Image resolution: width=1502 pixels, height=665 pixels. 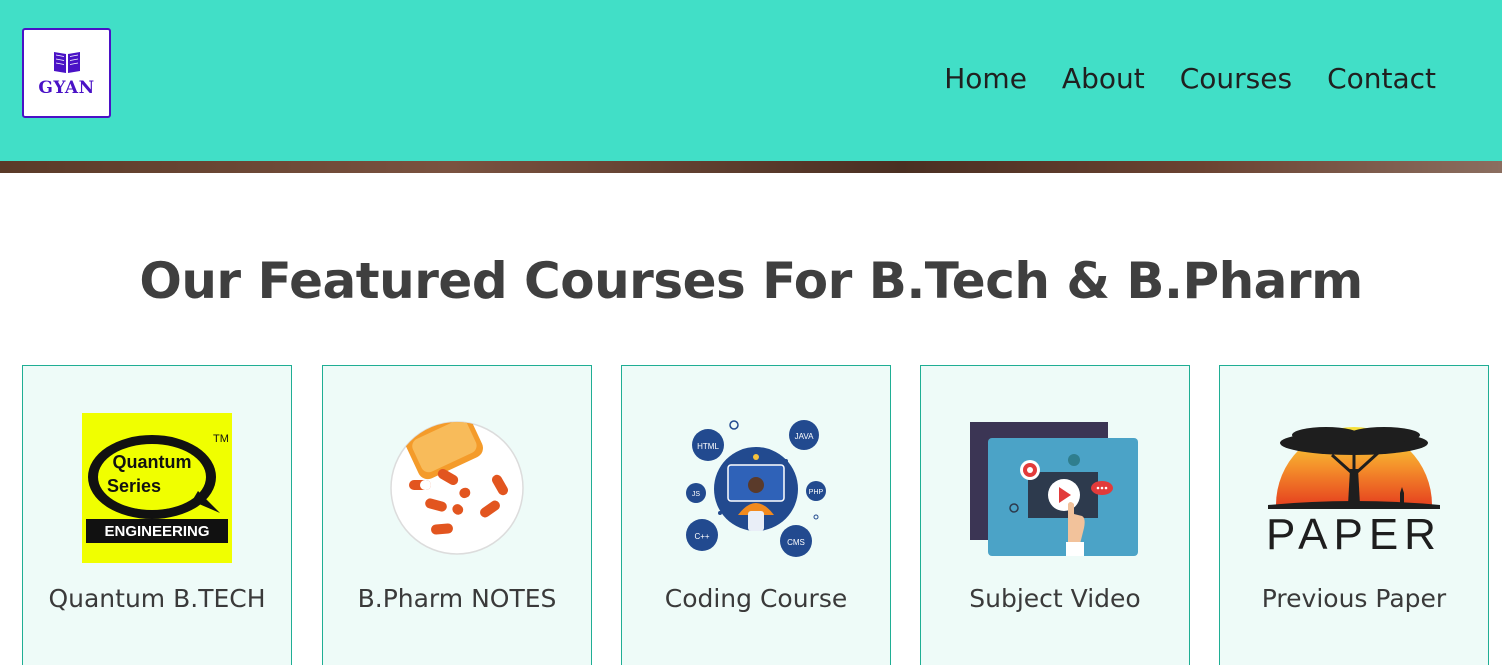 I want to click on video-illustration, so click(x=1055, y=487).